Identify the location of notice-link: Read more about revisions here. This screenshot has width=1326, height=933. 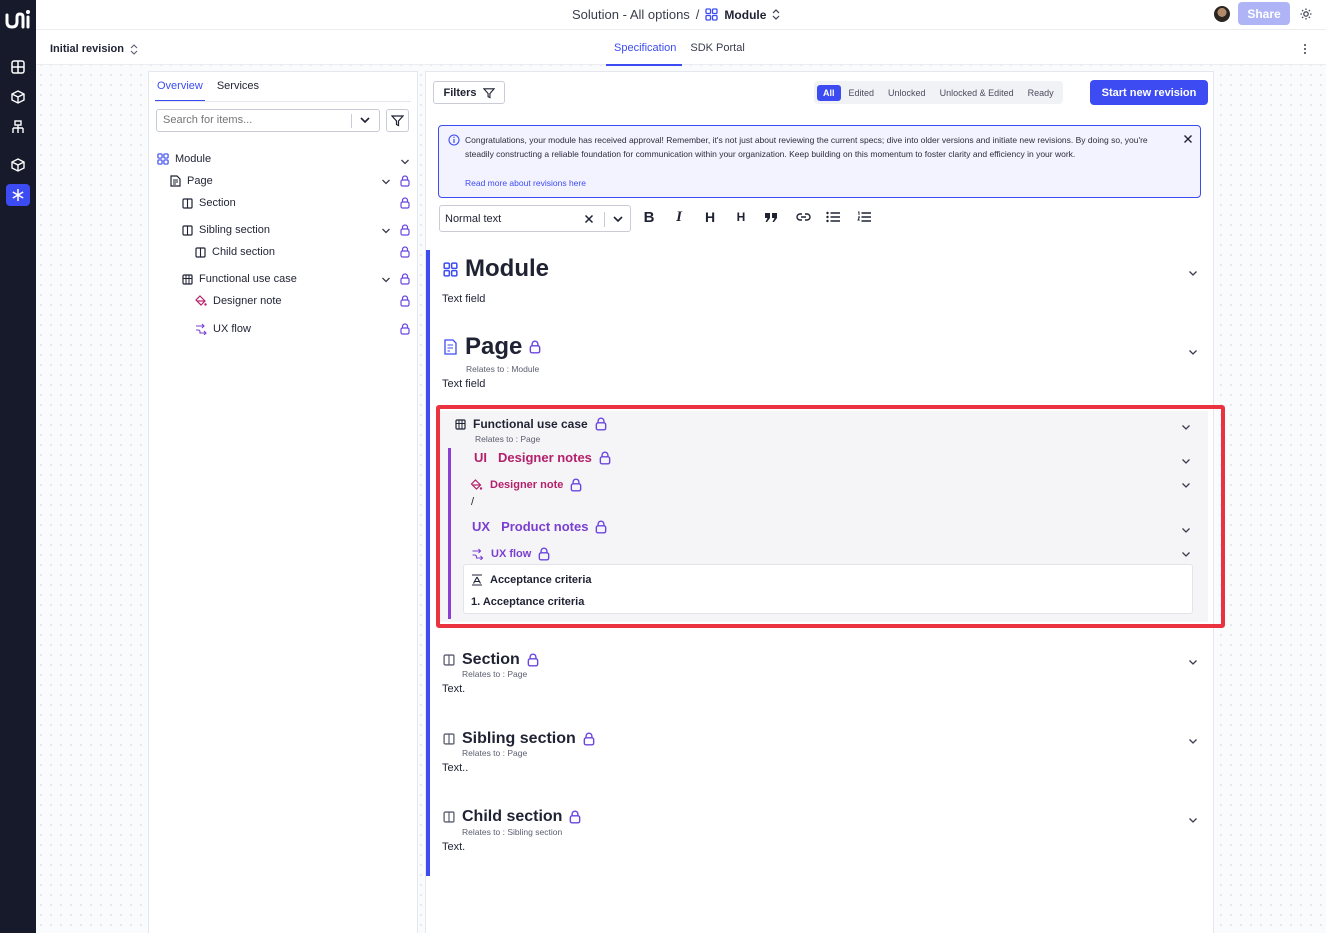
(525, 183).